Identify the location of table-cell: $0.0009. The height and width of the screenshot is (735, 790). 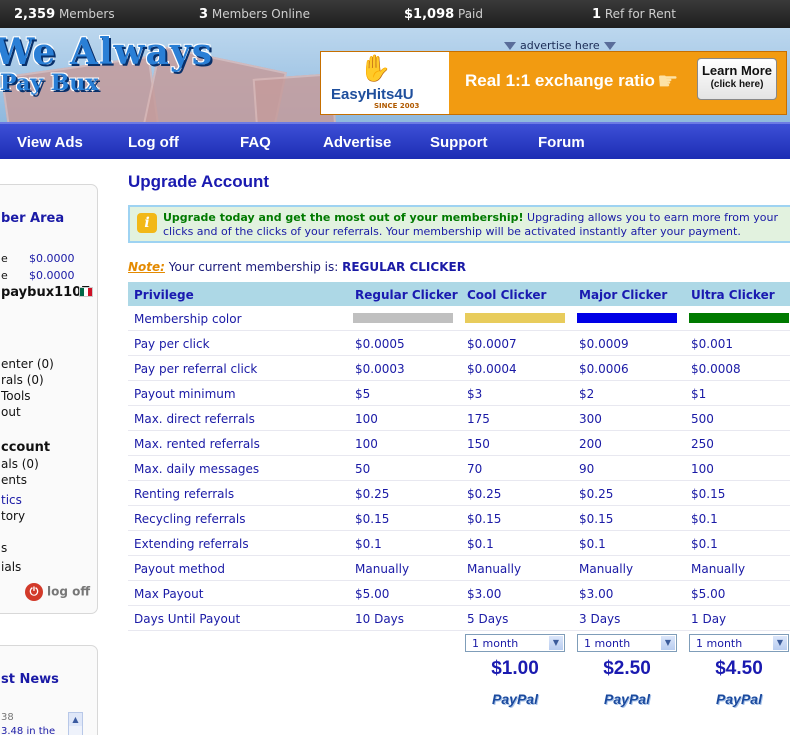
(604, 344).